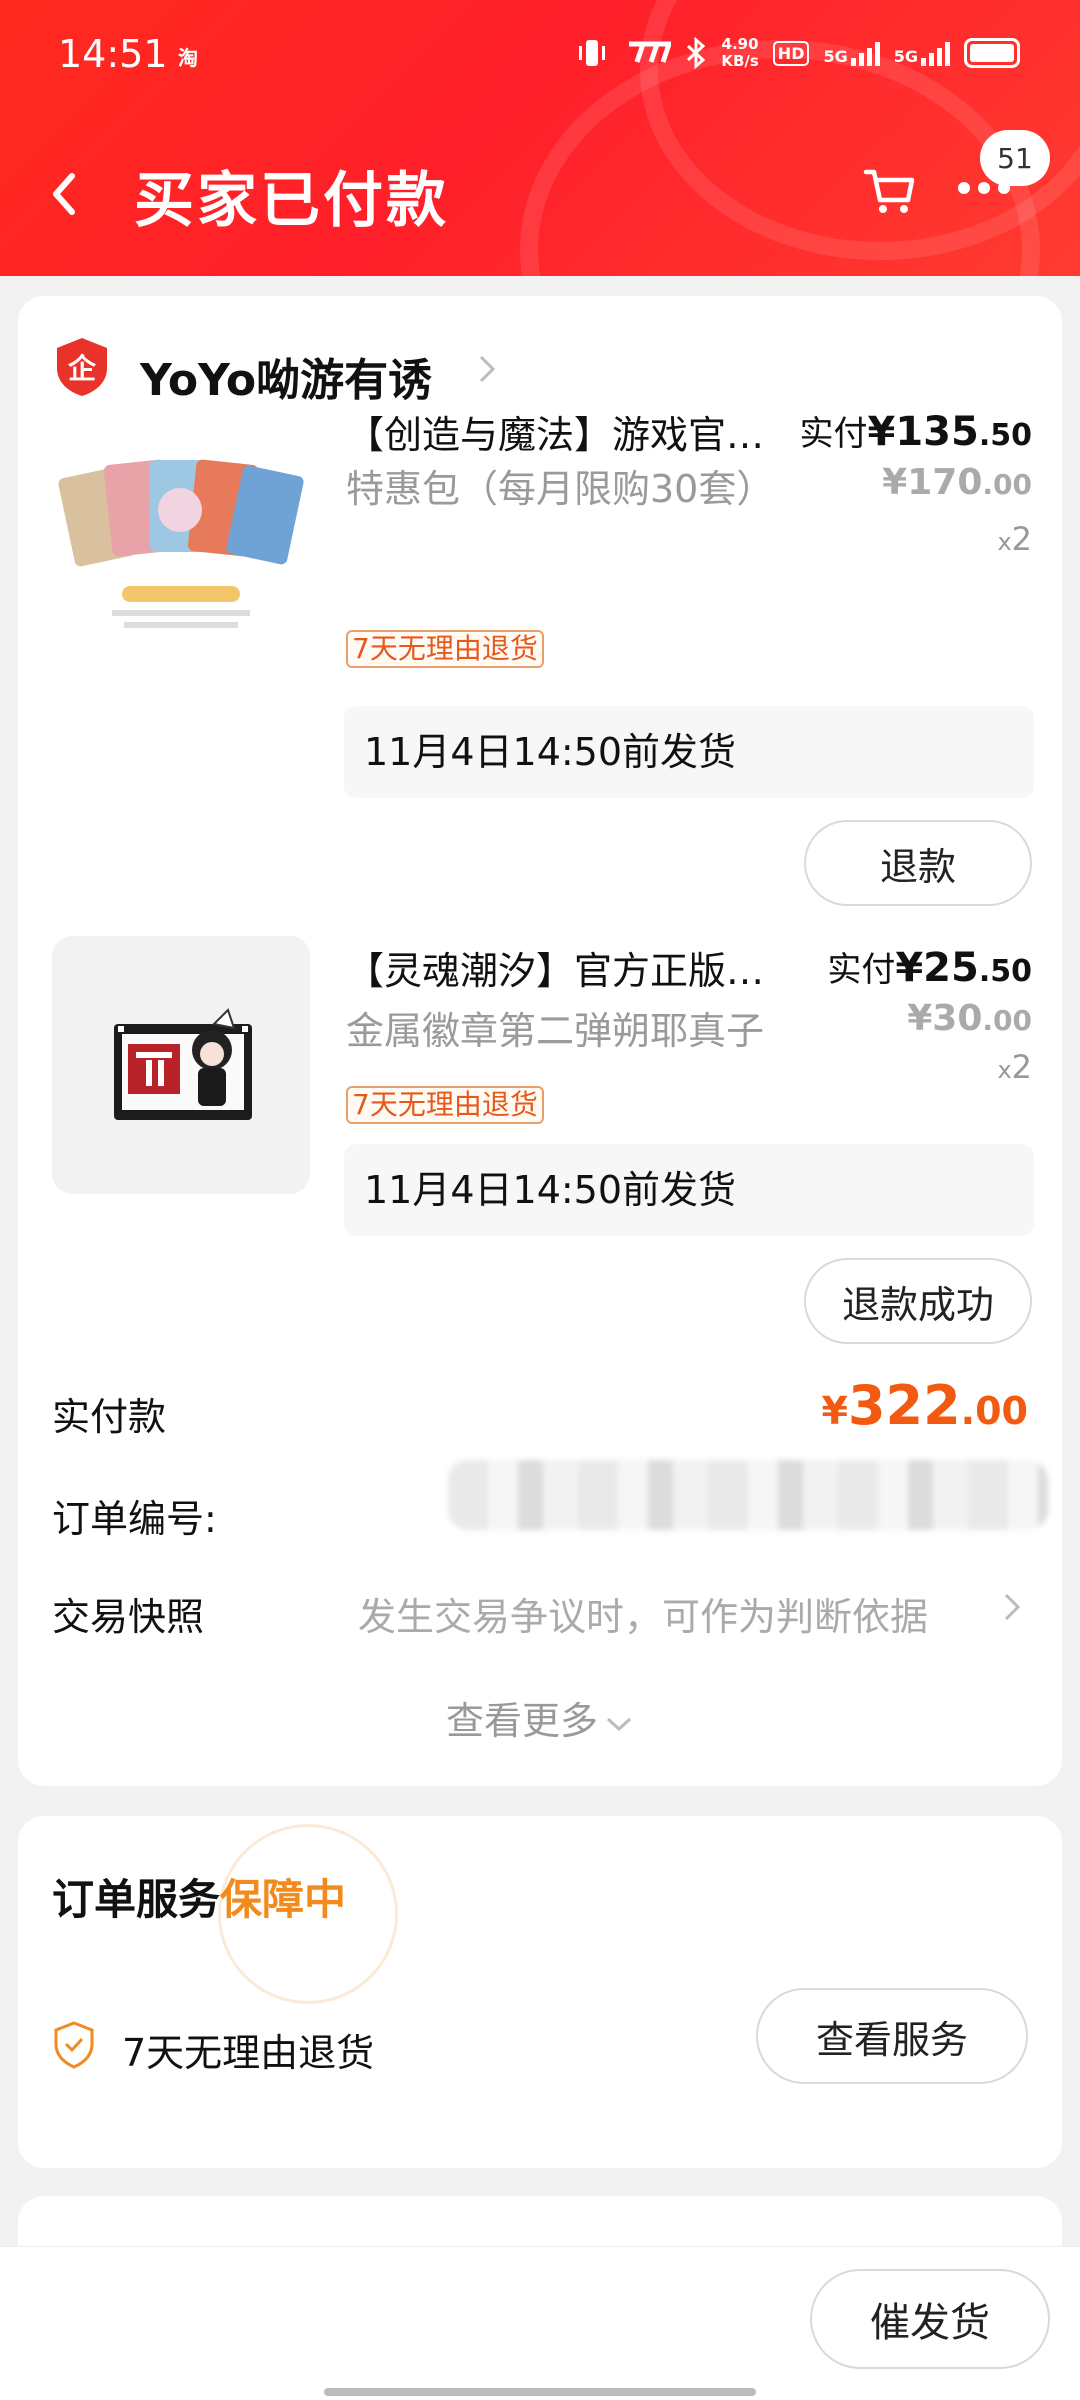  I want to click on order-number-redacted, so click(748, 1495).